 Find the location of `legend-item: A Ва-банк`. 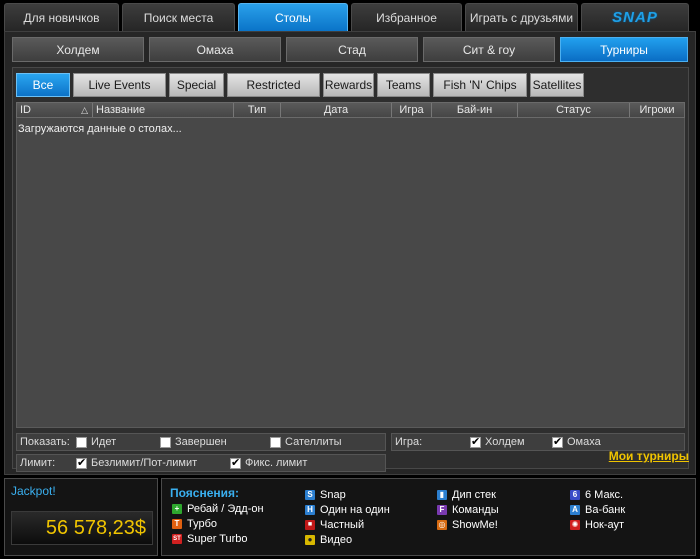

legend-item: A Ва-банк is located at coordinates (597, 509).